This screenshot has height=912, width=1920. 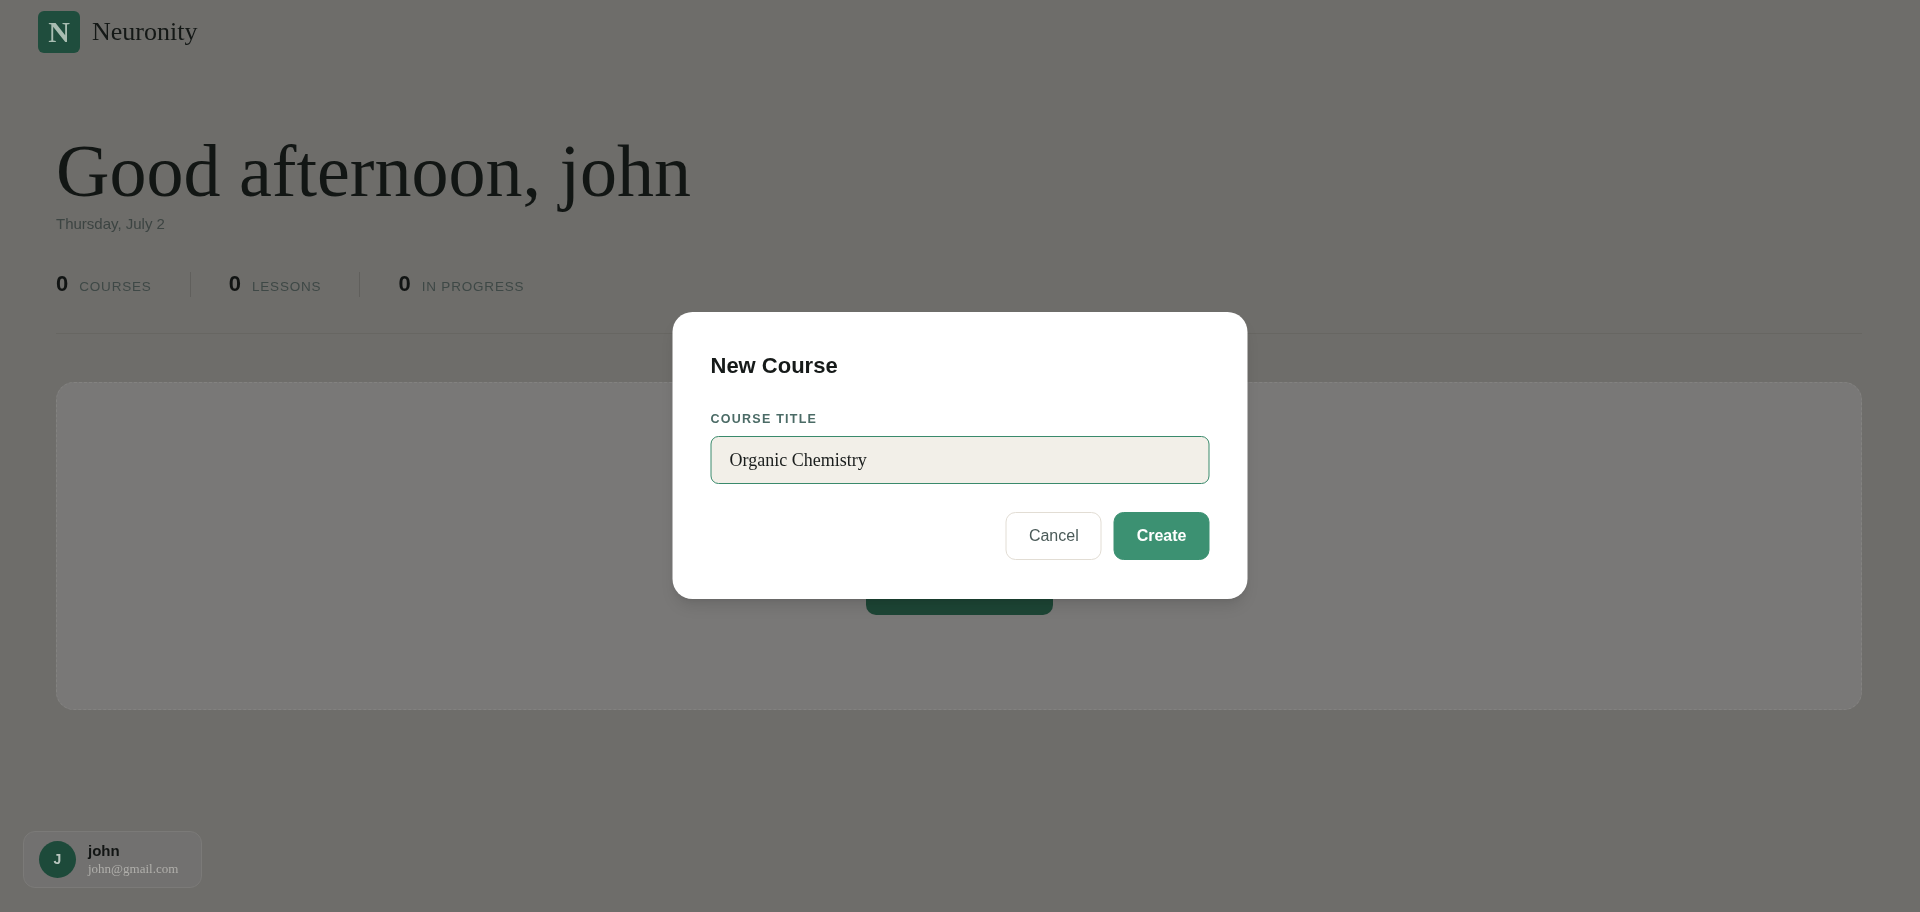 I want to click on dialog-title: New Course, so click(x=774, y=366).